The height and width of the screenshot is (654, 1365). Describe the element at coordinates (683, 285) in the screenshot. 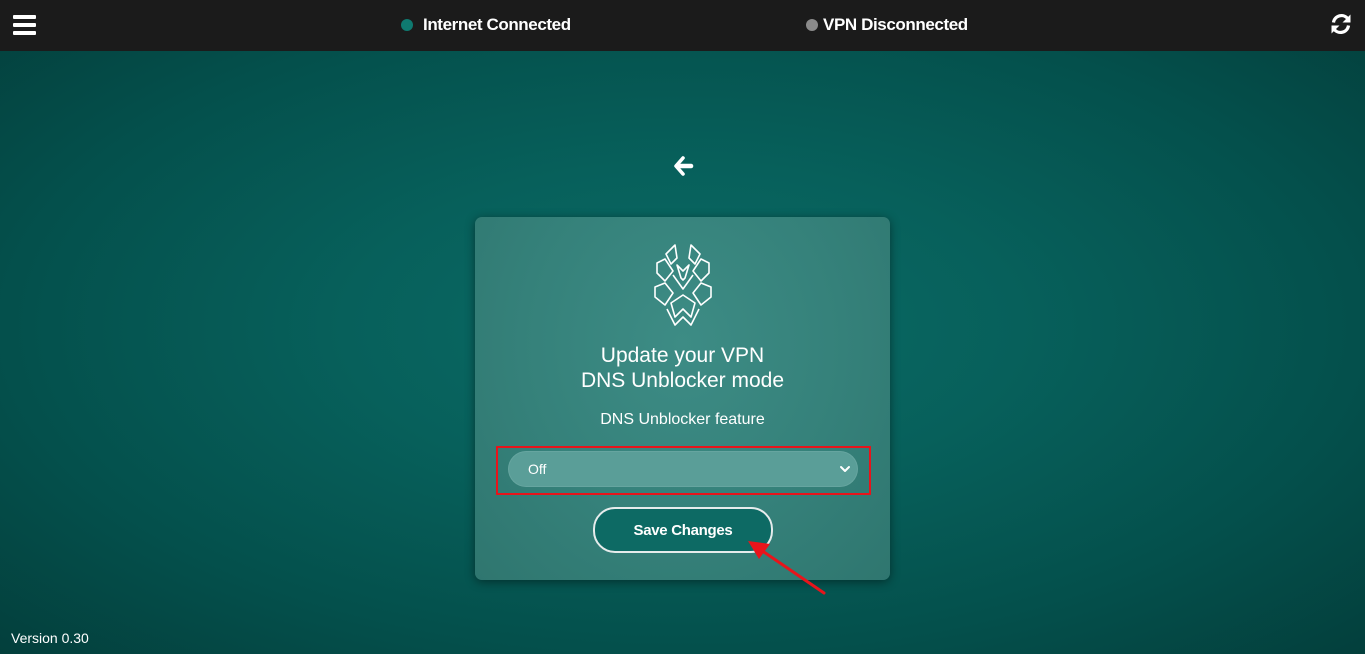

I see `spider-logo-icon` at that location.